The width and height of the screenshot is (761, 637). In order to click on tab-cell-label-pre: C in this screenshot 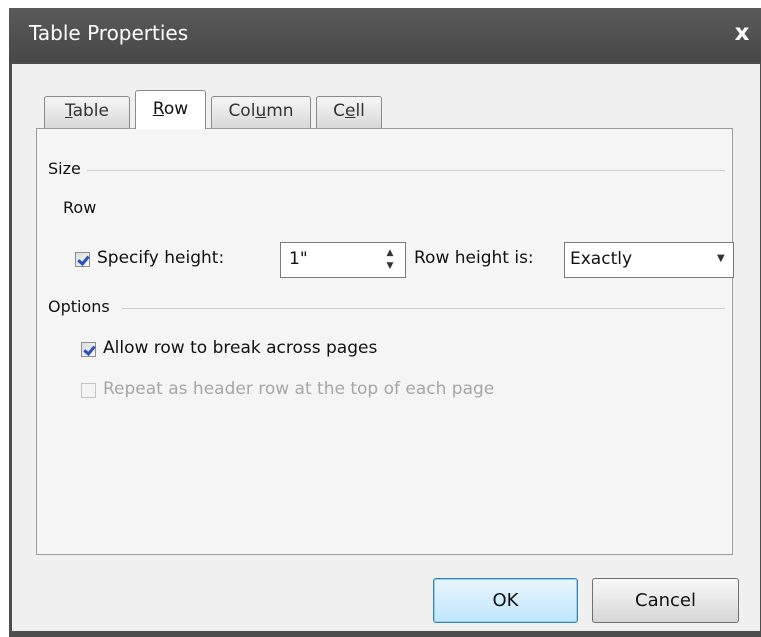, I will do `click(339, 111)`.